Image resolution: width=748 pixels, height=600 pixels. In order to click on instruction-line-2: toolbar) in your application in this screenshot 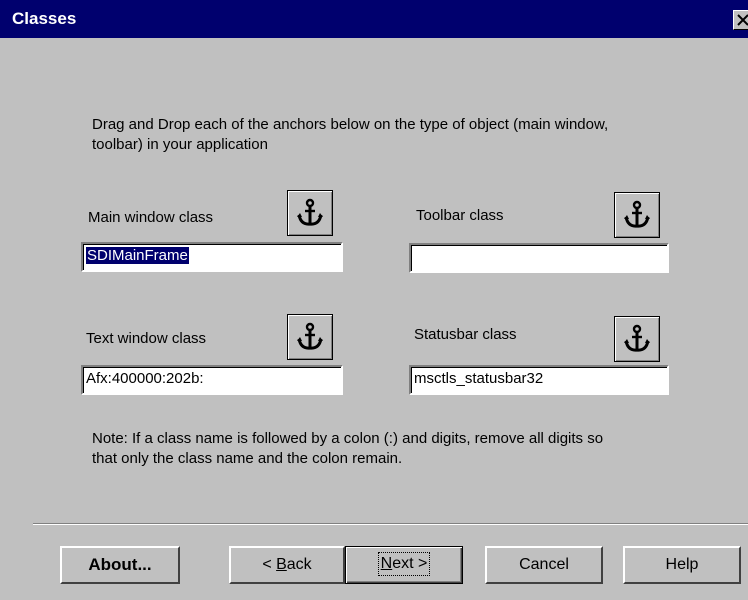, I will do `click(180, 144)`.